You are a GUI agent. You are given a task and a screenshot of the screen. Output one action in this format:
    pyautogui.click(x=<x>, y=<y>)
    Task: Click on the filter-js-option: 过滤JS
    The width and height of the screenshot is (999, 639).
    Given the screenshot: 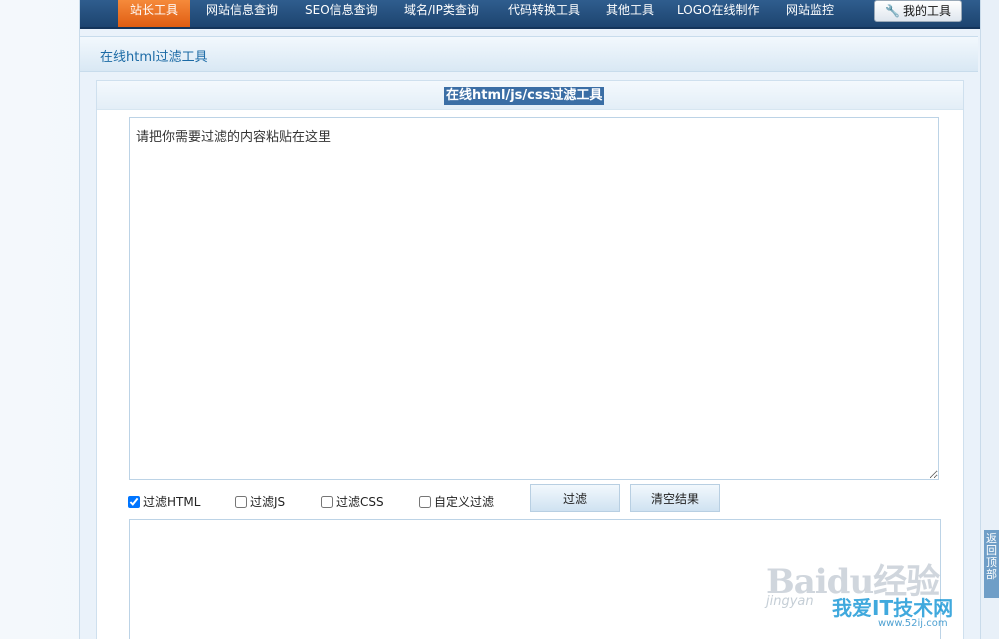 What is the action you would take?
    pyautogui.click(x=260, y=501)
    